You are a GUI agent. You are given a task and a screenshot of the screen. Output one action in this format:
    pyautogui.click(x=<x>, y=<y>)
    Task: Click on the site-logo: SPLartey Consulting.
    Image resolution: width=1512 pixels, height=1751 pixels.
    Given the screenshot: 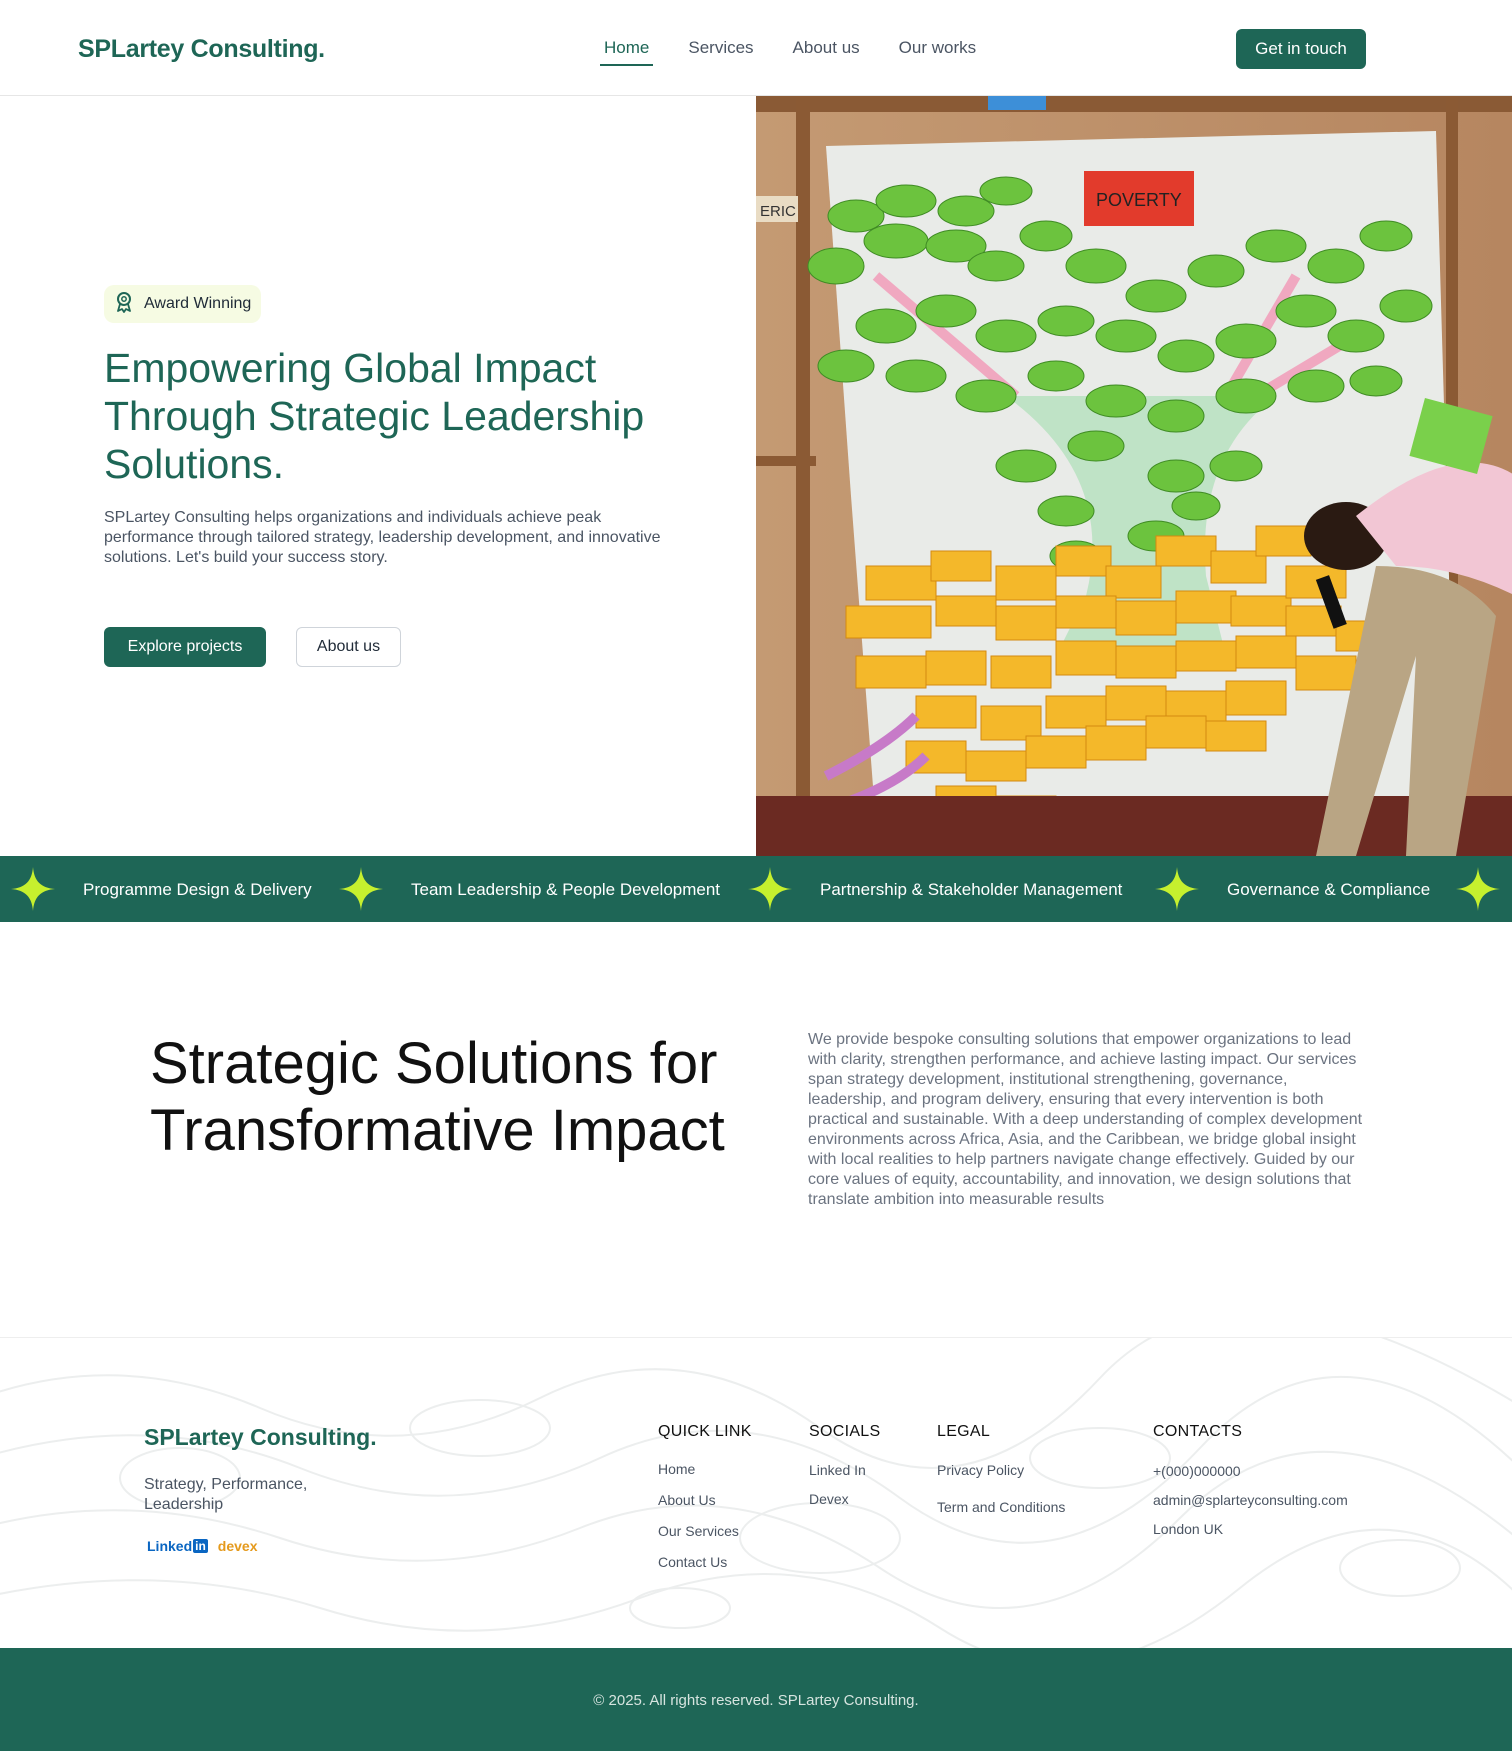 What is the action you would take?
    pyautogui.click(x=201, y=49)
    